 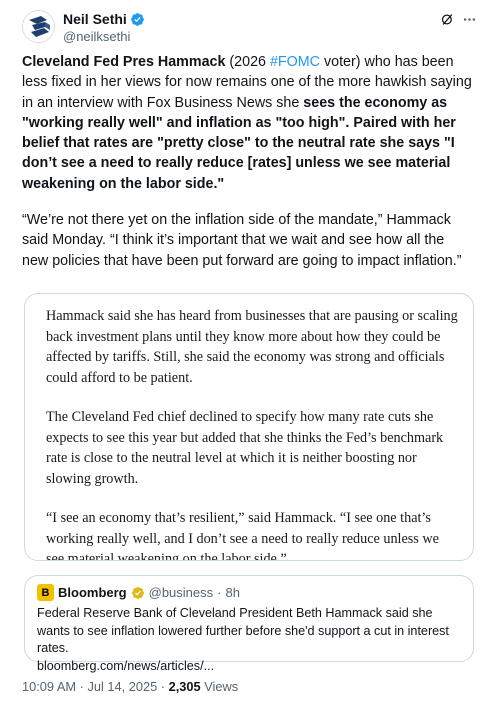 I want to click on tweet-text: (2026, so click(x=247, y=62).